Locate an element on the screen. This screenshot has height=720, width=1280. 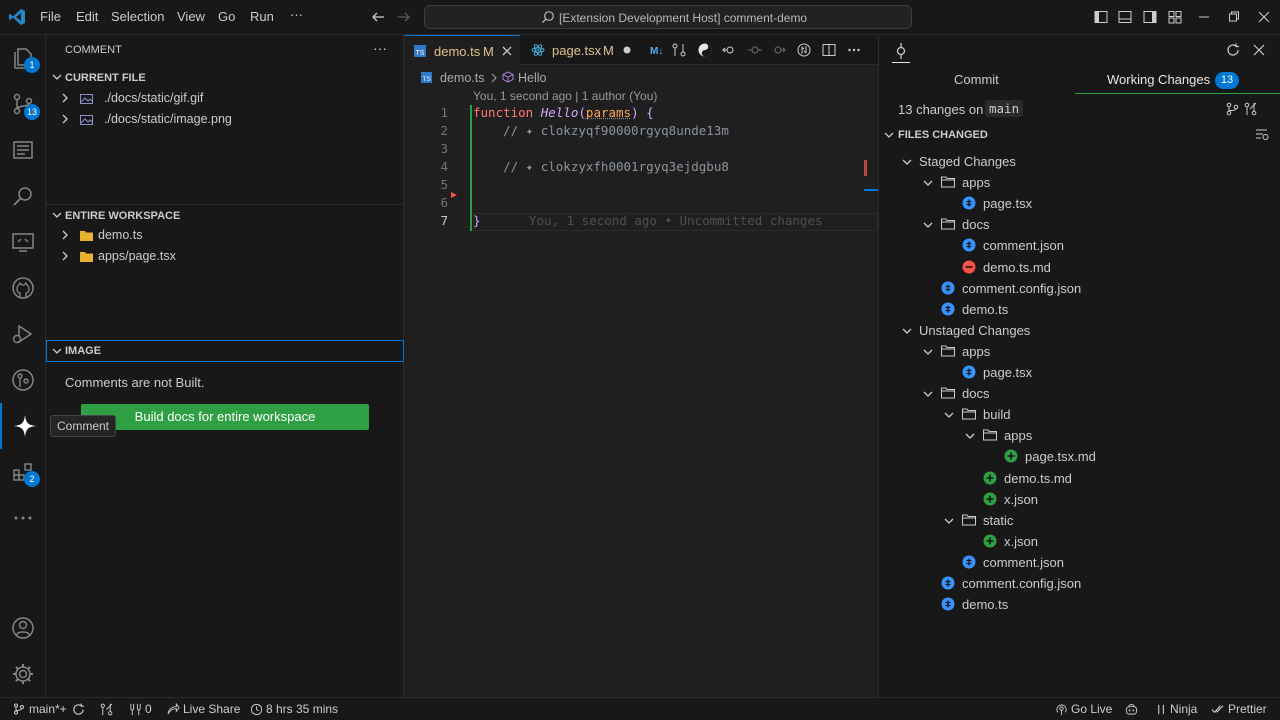
menu-file: File is located at coordinates (50, 16).